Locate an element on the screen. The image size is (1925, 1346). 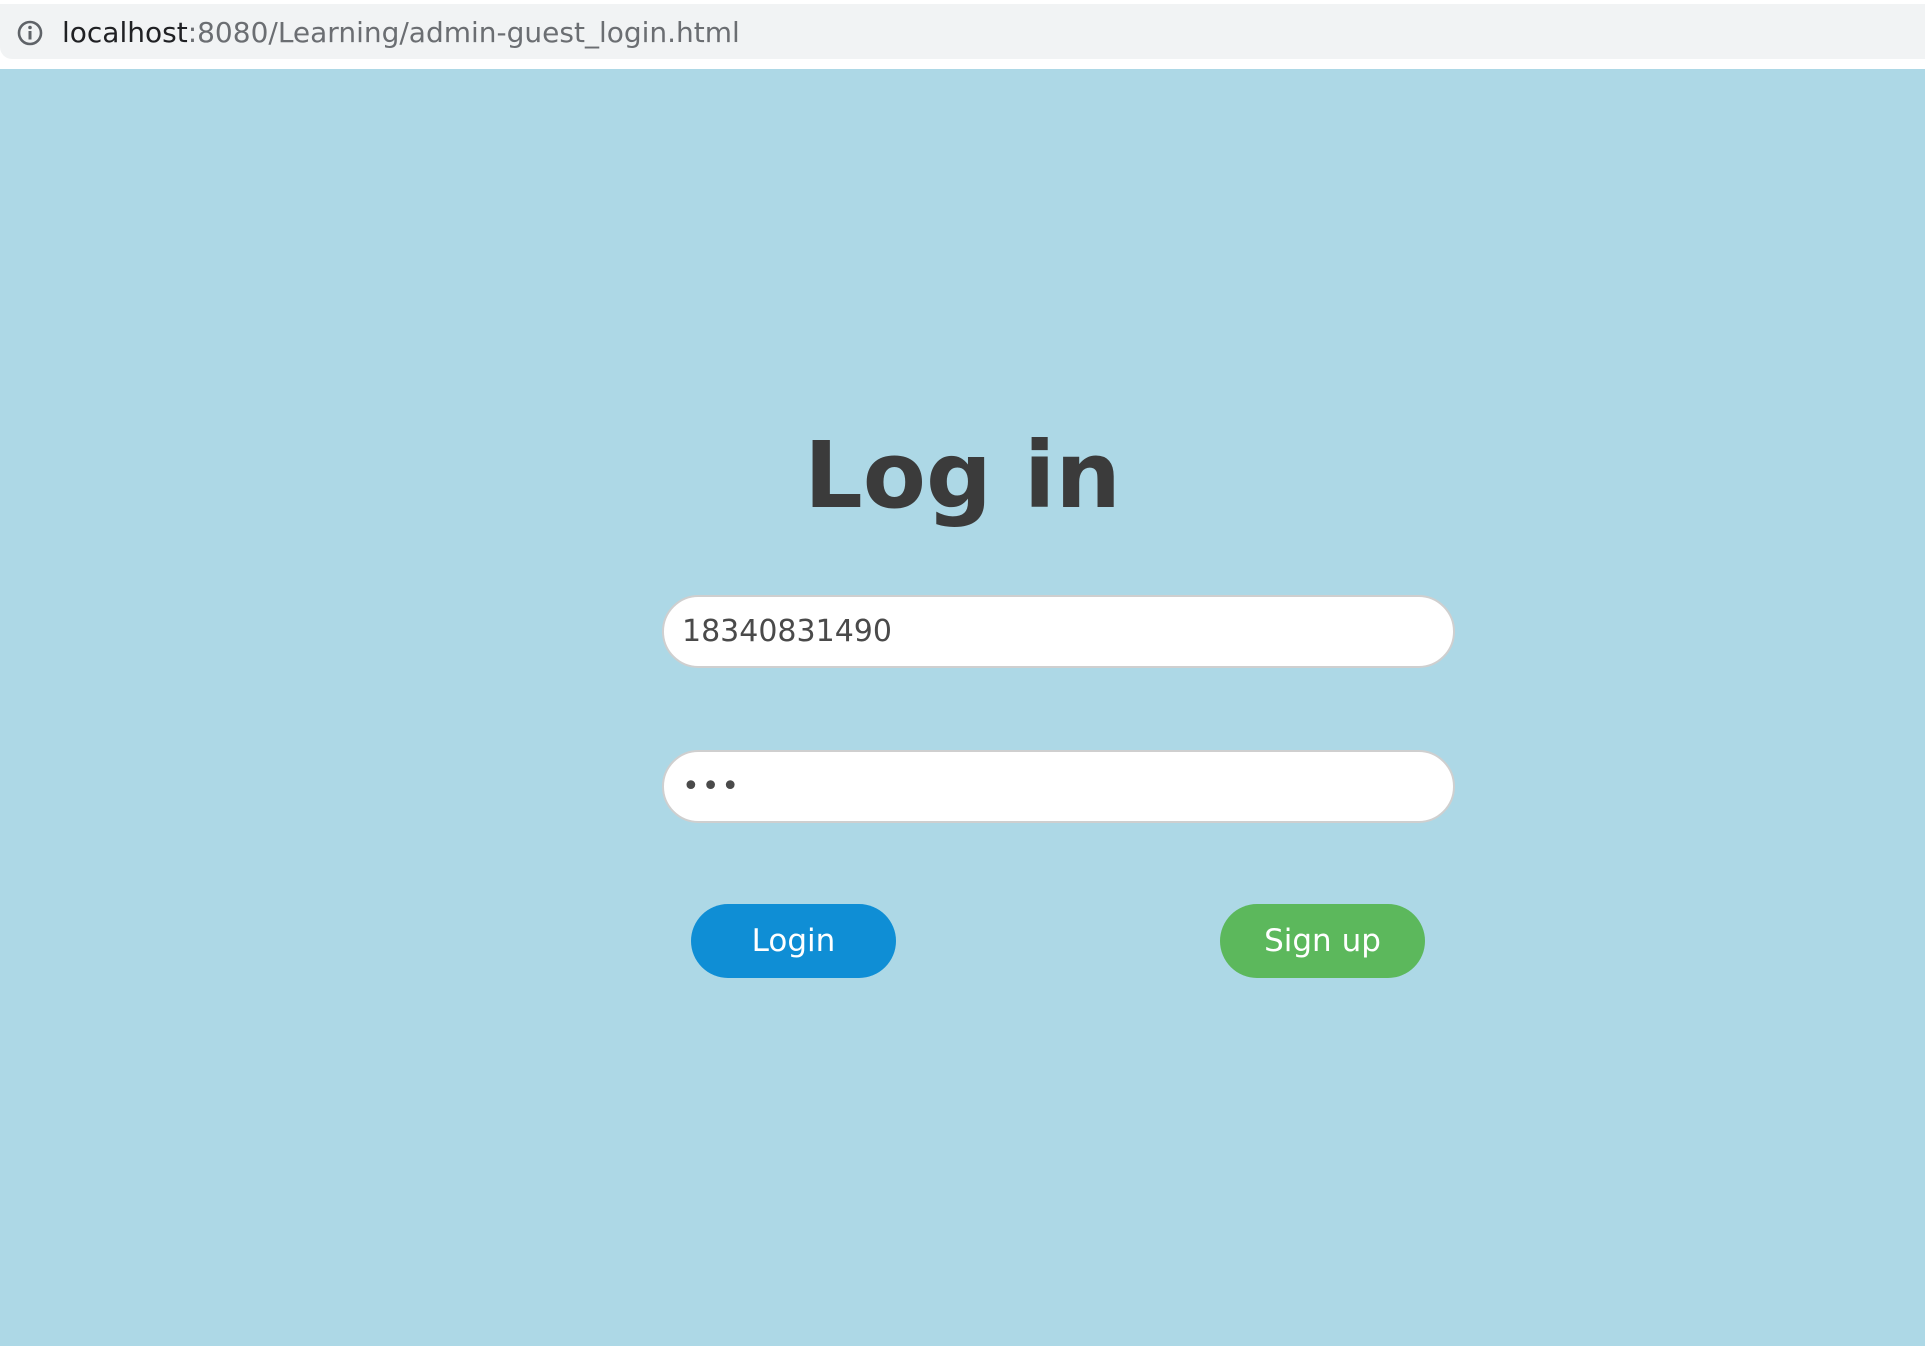
page-title: Log in is located at coordinates (962, 475).